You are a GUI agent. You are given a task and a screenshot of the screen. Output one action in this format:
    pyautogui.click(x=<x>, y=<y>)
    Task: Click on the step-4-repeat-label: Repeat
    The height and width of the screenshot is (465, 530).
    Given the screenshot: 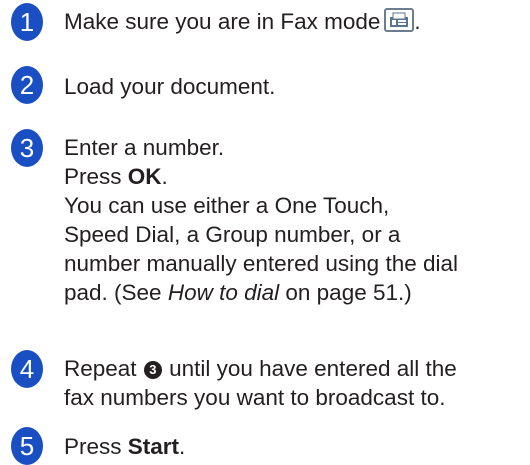 What is the action you would take?
    pyautogui.click(x=103, y=368)
    